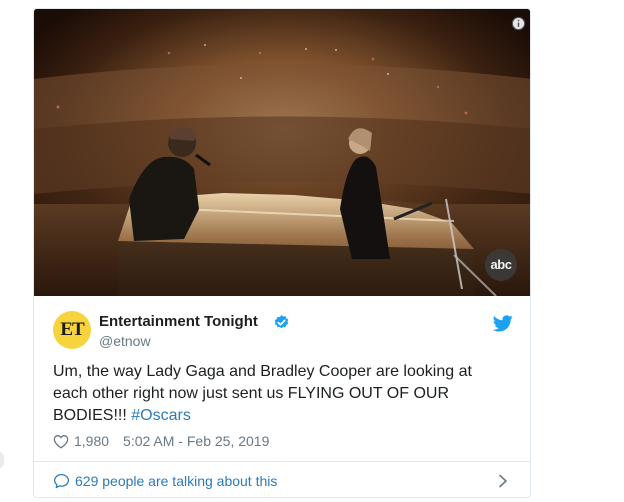 Image resolution: width=624 pixels, height=502 pixels. Describe the element at coordinates (2, 460) in the screenshot. I see `side-scroll-handle` at that location.